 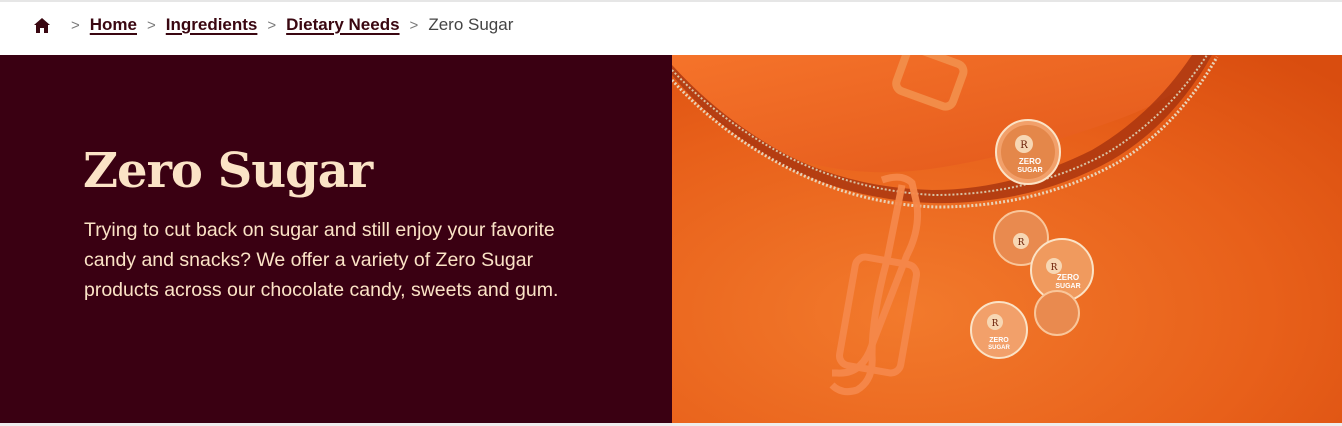 I want to click on breadcrumb-ingredients-link: Ingredients, so click(x=212, y=25).